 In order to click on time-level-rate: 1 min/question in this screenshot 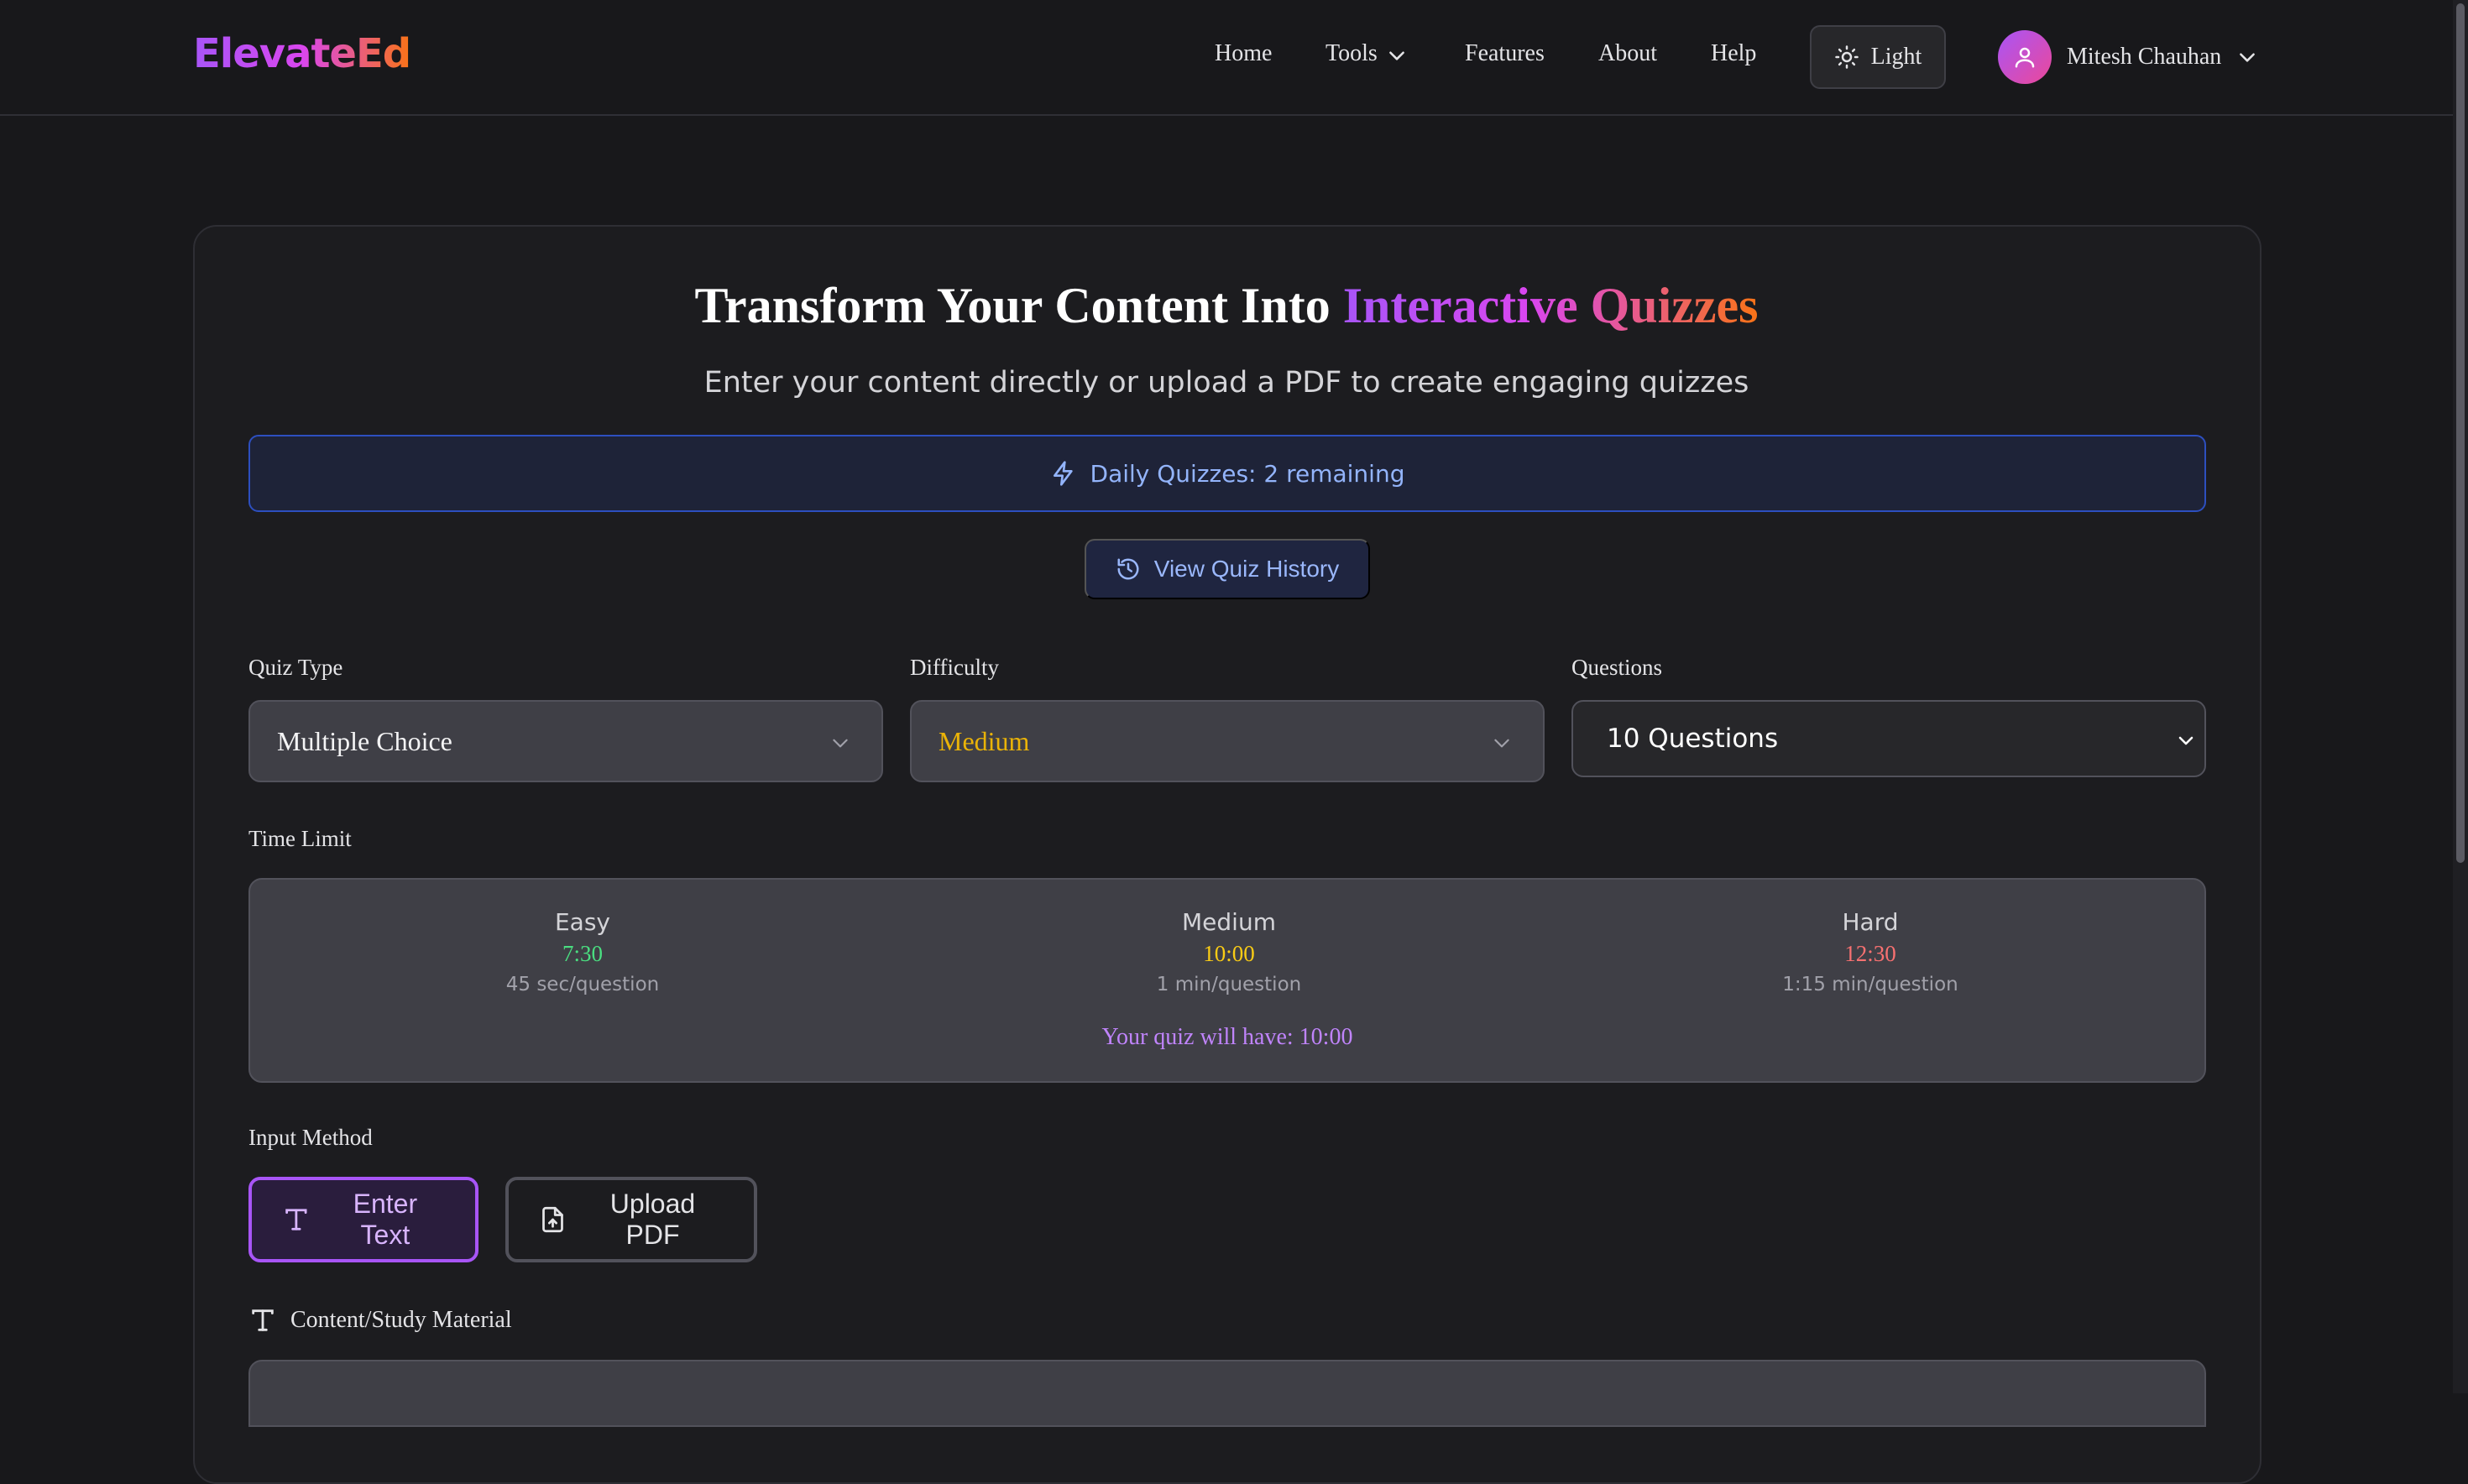, I will do `click(1229, 984)`.